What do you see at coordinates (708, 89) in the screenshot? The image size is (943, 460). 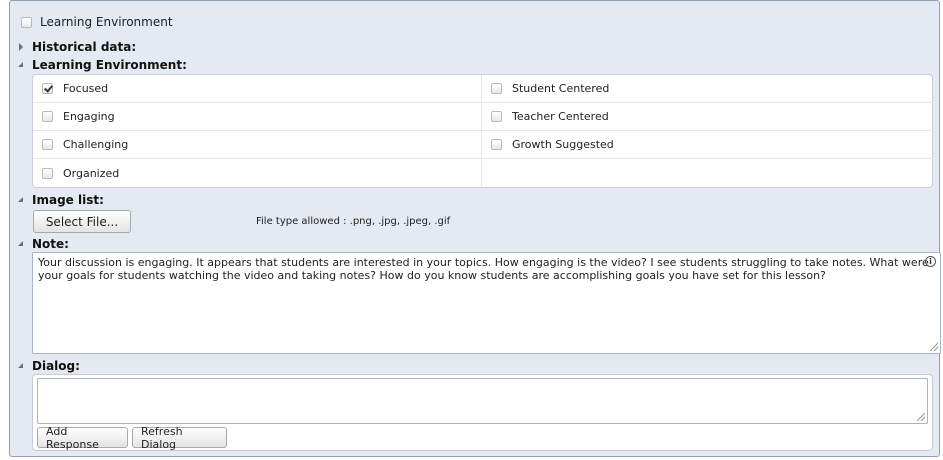 I see `option-student-centered: Student Centered` at bounding box center [708, 89].